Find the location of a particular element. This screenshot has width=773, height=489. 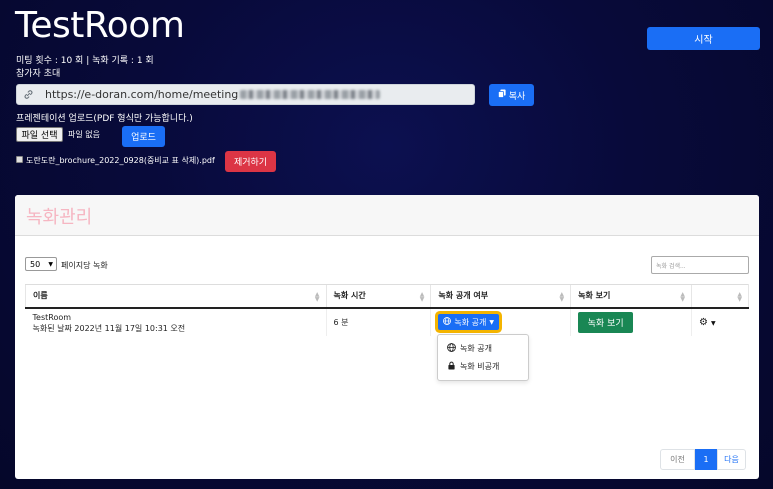

no-file-text: 파일 없음 is located at coordinates (84, 134).